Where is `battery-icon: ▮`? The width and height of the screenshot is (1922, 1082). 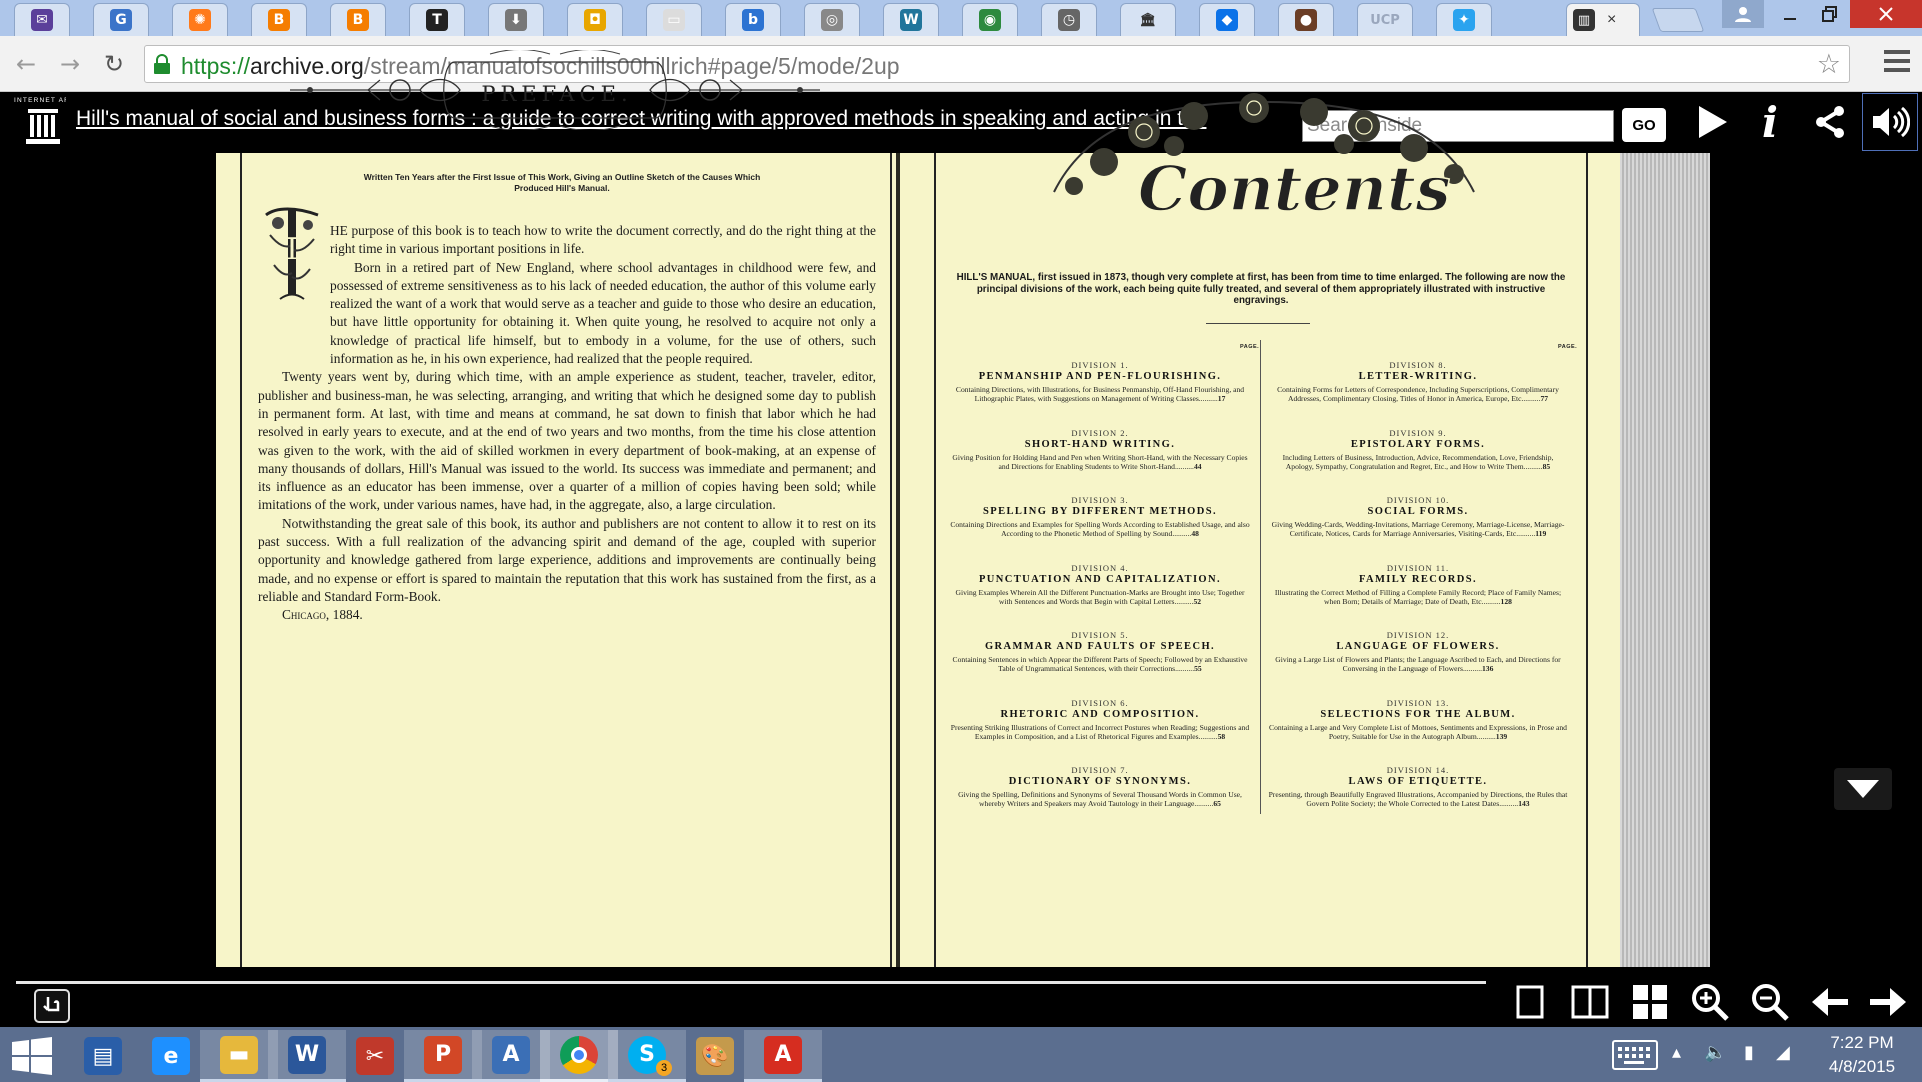
battery-icon: ▮ is located at coordinates (1749, 1052).